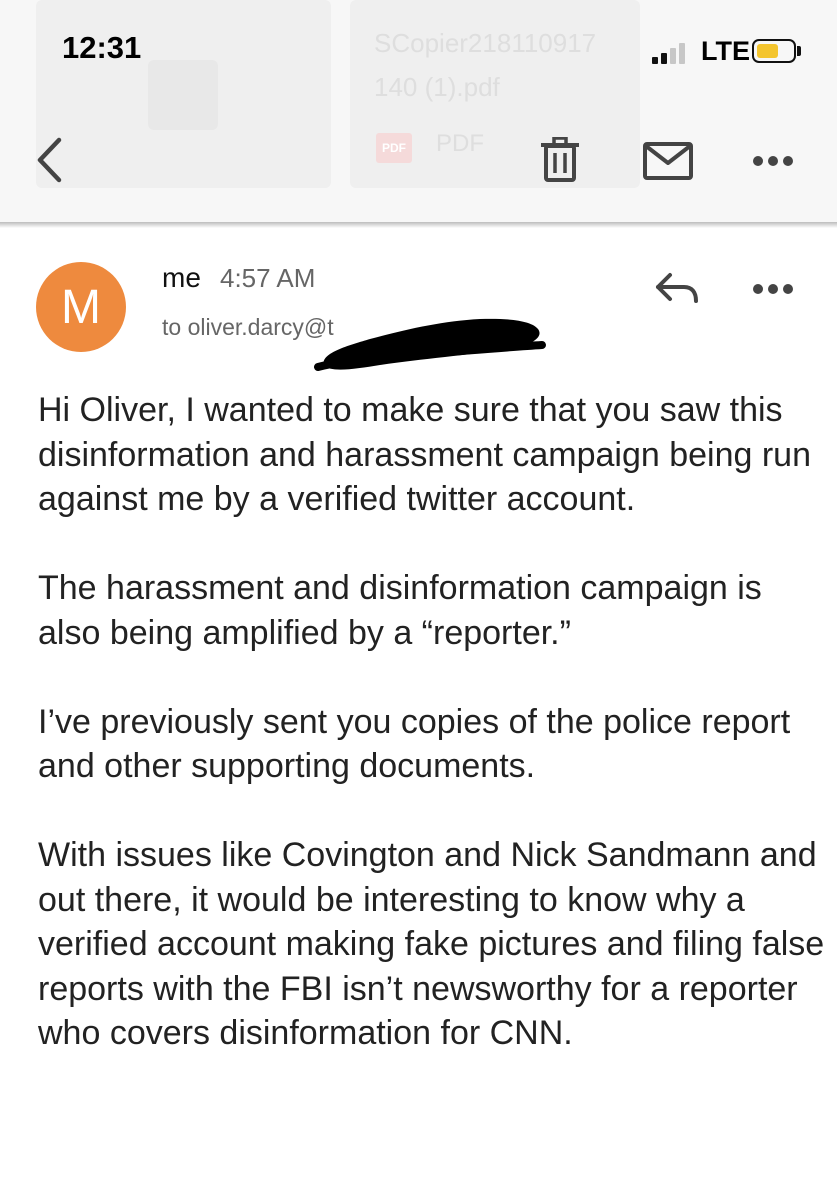 The image size is (837, 1200). I want to click on image-icon, so click(183, 95).